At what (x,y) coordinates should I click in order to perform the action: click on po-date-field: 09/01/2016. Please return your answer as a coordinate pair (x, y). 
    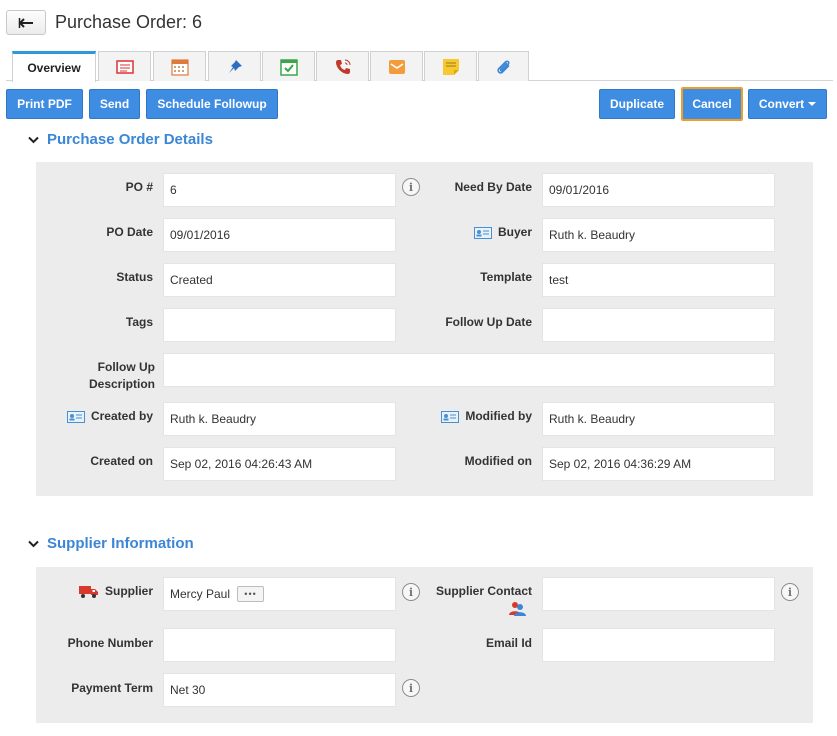
    Looking at the image, I should click on (279, 235).